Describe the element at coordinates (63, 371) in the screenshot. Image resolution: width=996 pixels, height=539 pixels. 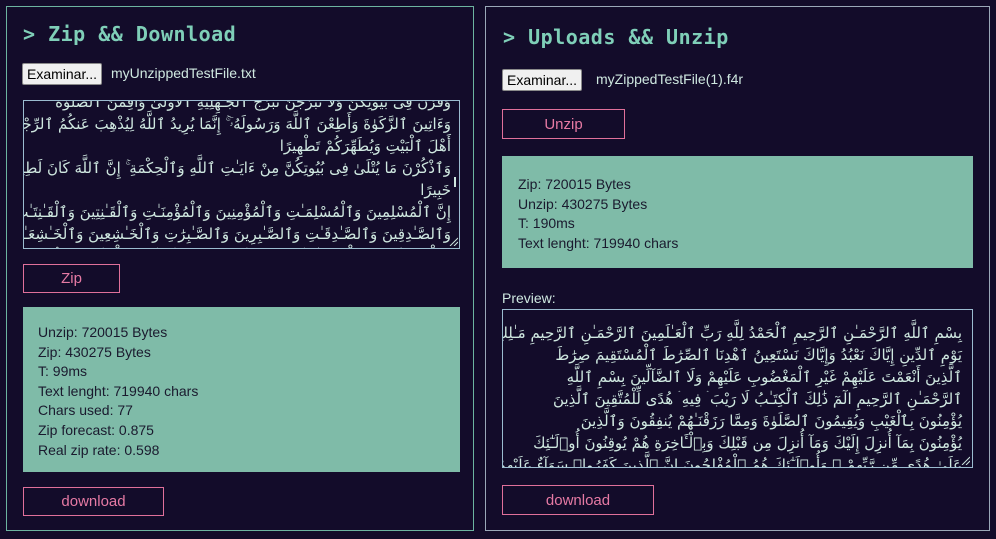
I see `stat-time: T: 99ms` at that location.